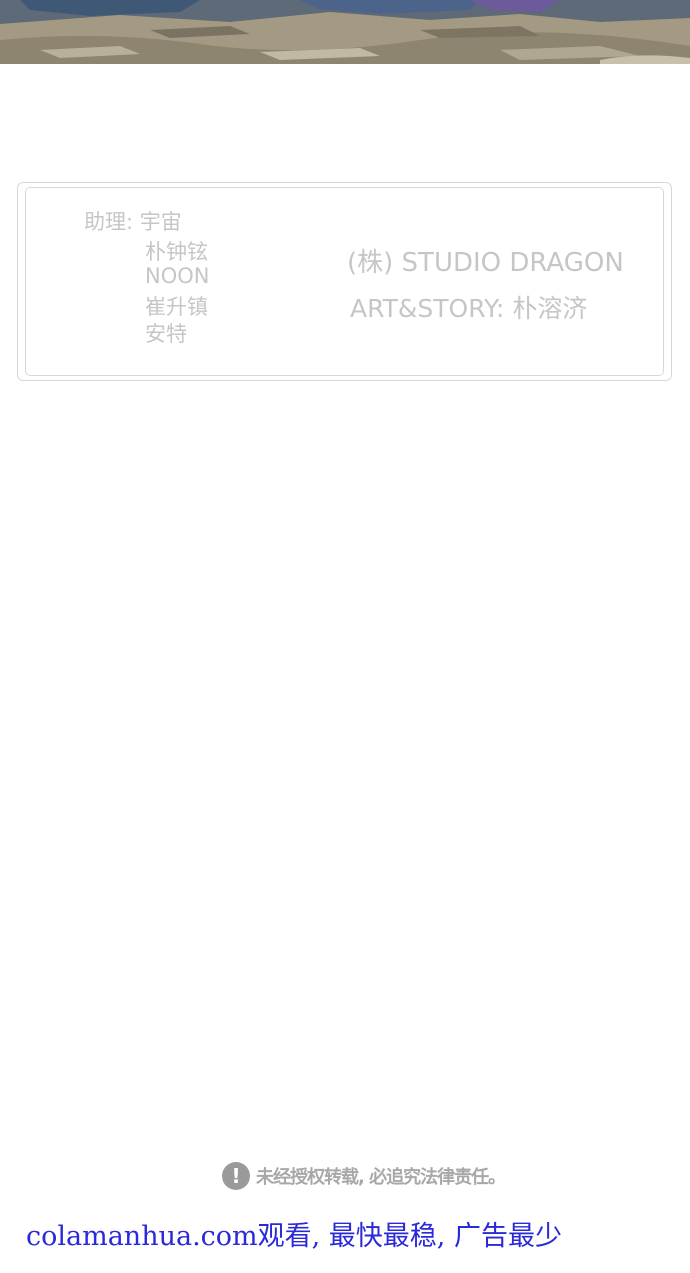  I want to click on notice-text: 未经授权转载, 必追究法律责任。, so click(381, 1177).